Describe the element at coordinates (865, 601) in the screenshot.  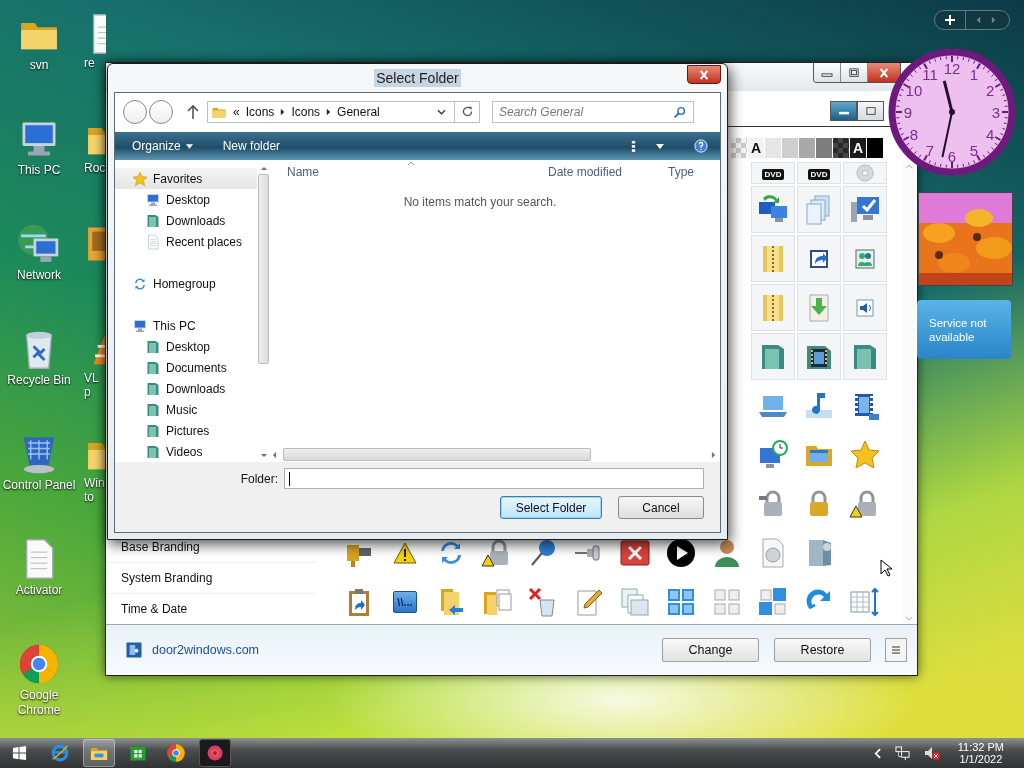
I see `table-resize-icon` at that location.